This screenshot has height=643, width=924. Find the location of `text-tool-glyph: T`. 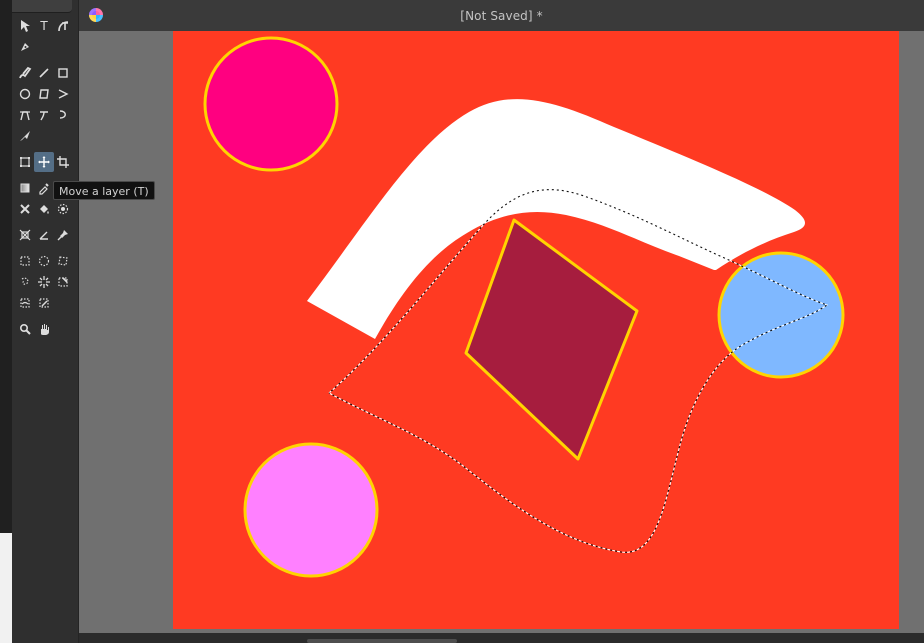

text-tool-glyph: T is located at coordinates (44, 26).